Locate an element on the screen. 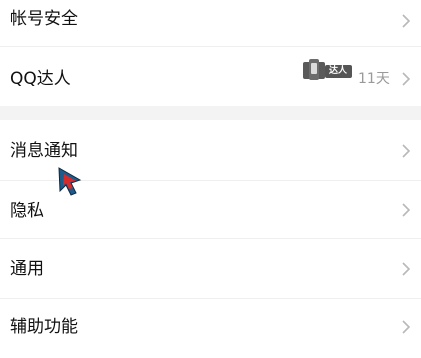 This screenshot has width=421, height=358. qq-master-badge-text: 达人 is located at coordinates (338, 71).